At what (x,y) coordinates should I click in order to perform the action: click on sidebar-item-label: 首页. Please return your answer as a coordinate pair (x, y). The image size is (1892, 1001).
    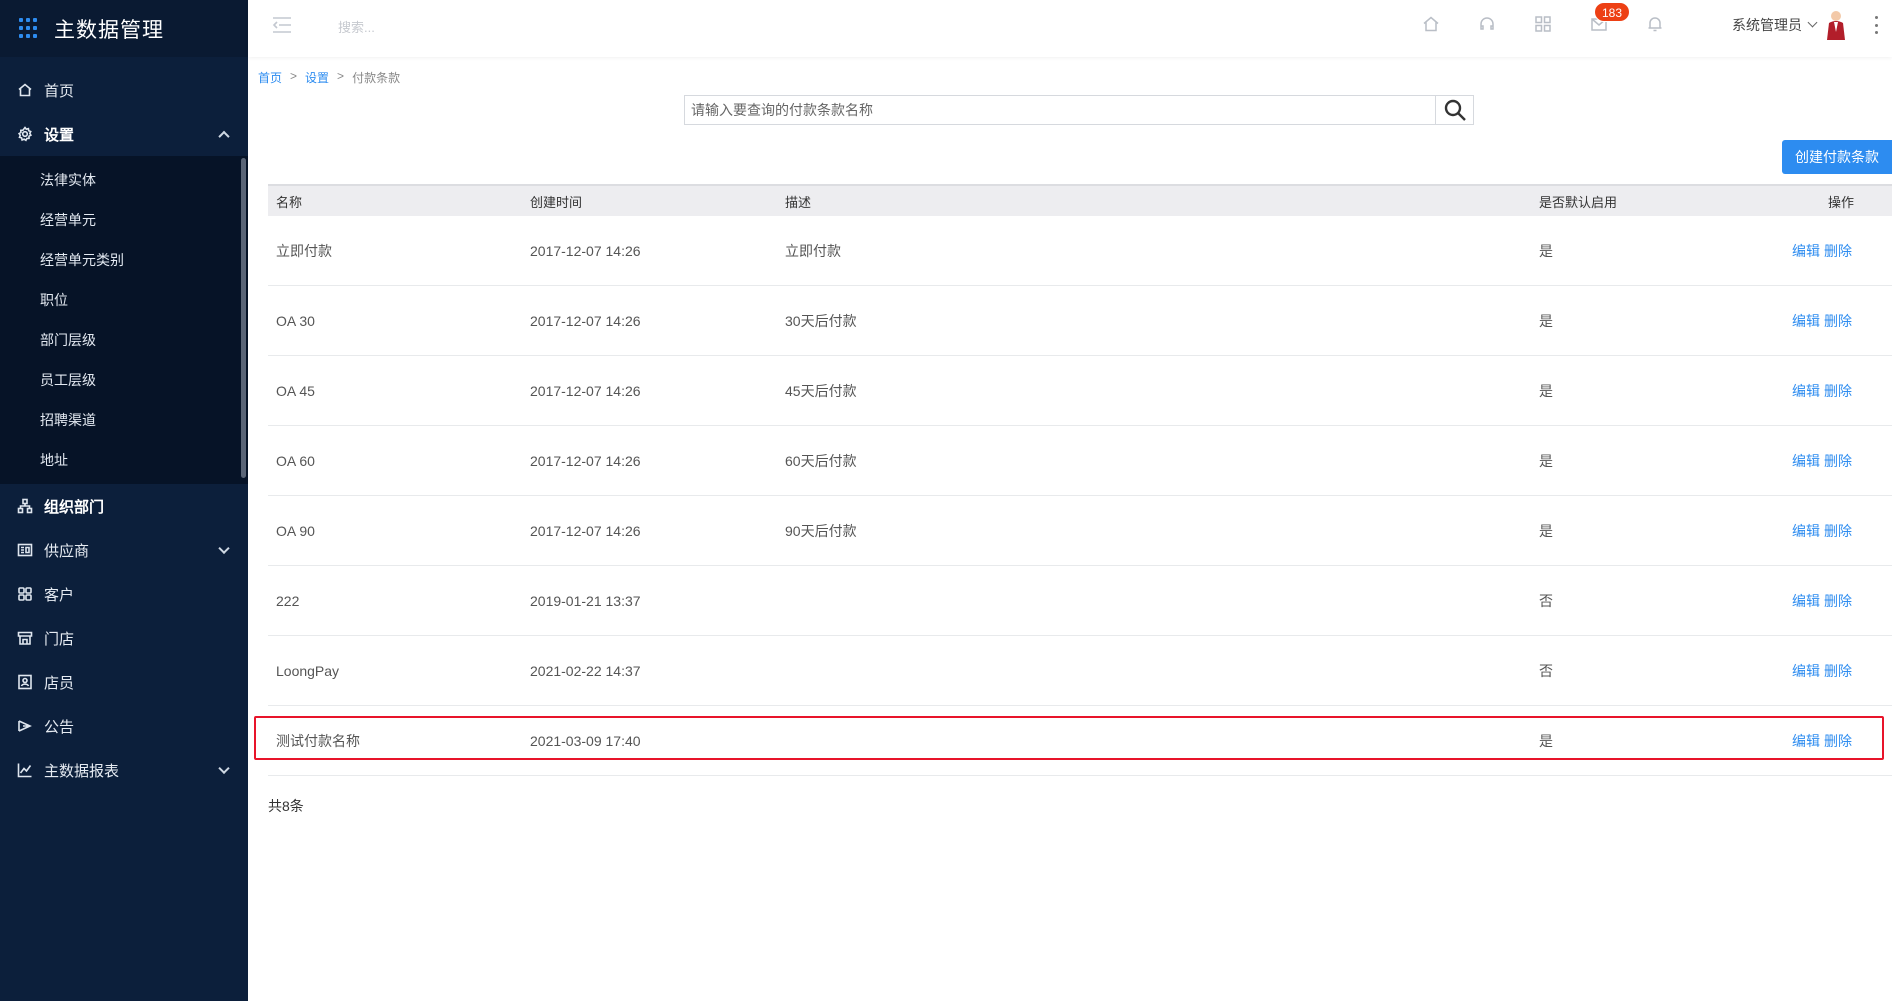
    Looking at the image, I should click on (59, 91).